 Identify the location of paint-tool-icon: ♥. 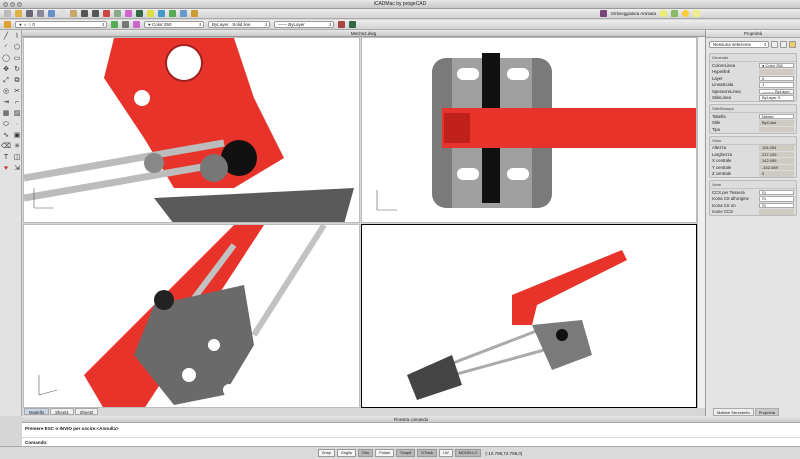
(6, 169).